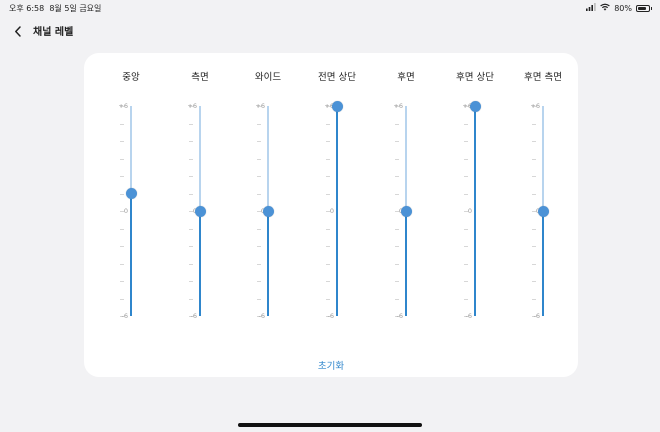 The height and width of the screenshot is (432, 660). I want to click on chevron-left-icon, so click(18, 31).